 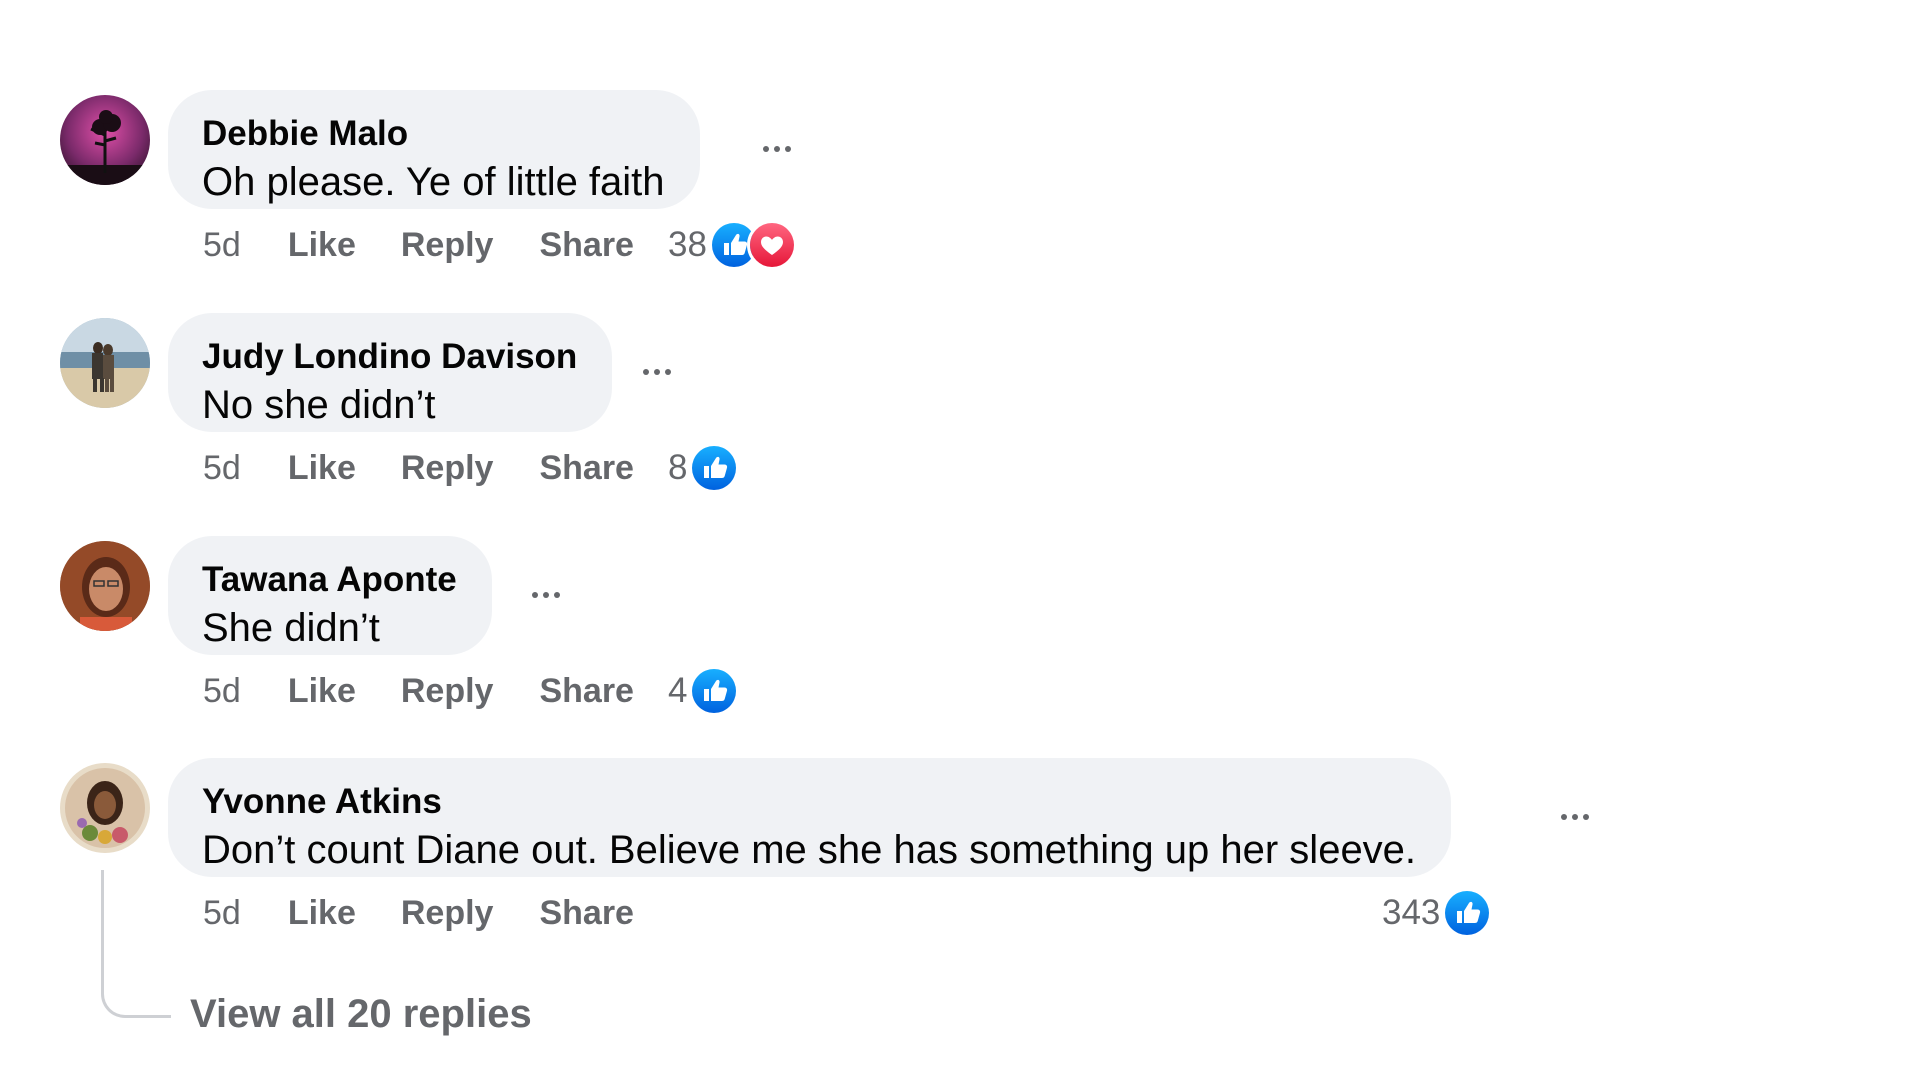 I want to click on comment-text: No she didn’t, so click(x=319, y=405).